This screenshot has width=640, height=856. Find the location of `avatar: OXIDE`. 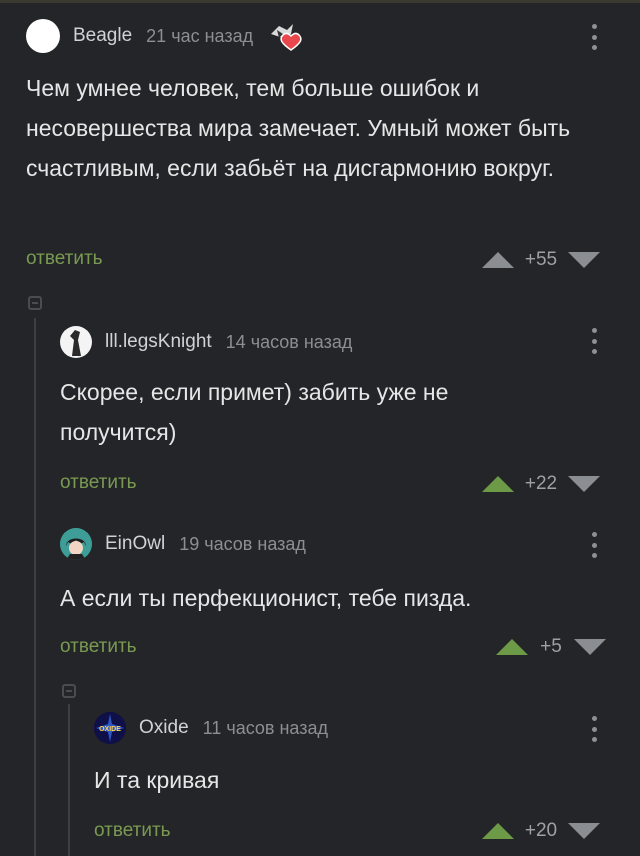

avatar: OXIDE is located at coordinates (110, 728).